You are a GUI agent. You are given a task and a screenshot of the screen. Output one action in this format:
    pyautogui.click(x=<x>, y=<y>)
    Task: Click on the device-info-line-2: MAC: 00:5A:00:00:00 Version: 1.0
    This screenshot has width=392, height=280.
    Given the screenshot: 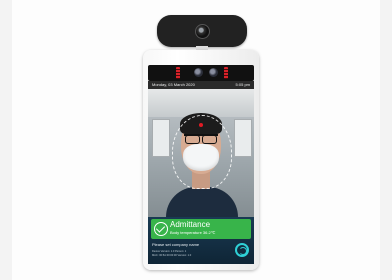 What is the action you would take?
    pyautogui.click(x=172, y=255)
    